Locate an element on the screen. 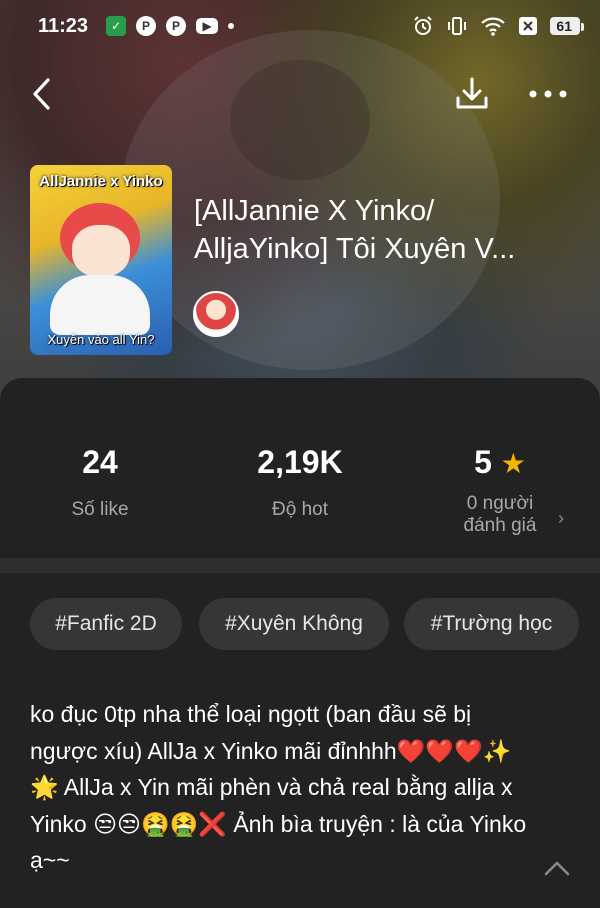  author-avatar is located at coordinates (216, 314).